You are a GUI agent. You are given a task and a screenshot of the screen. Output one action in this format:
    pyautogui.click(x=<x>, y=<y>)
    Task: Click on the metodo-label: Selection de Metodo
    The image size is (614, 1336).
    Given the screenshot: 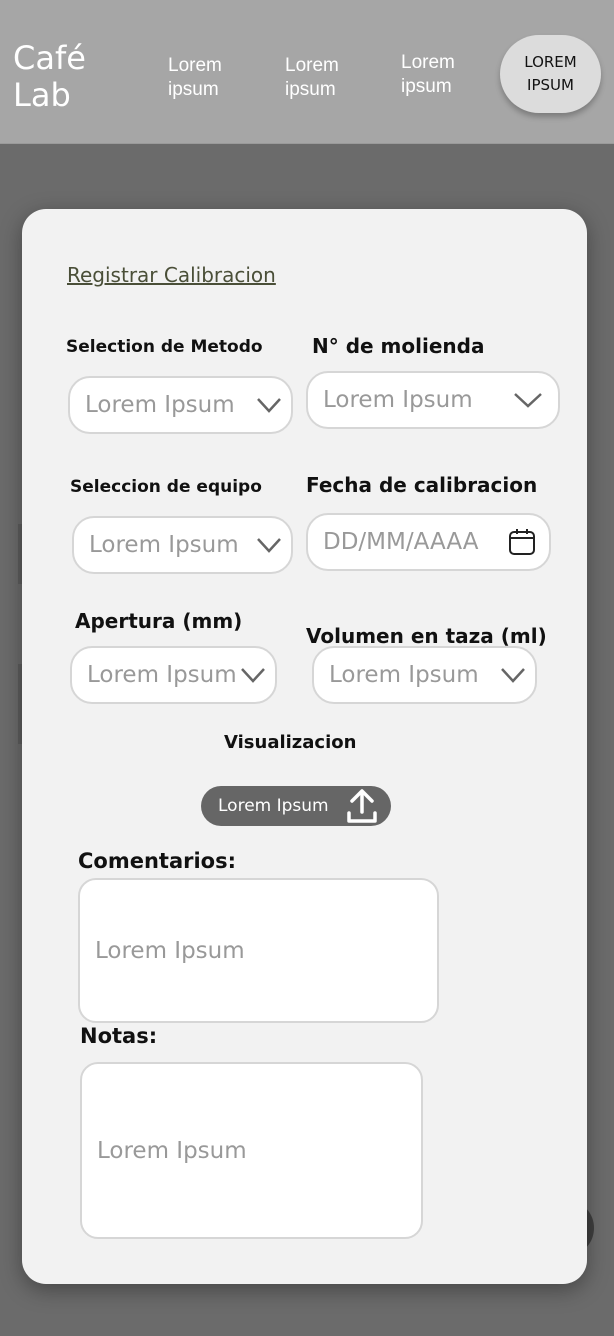 What is the action you would take?
    pyautogui.click(x=164, y=347)
    